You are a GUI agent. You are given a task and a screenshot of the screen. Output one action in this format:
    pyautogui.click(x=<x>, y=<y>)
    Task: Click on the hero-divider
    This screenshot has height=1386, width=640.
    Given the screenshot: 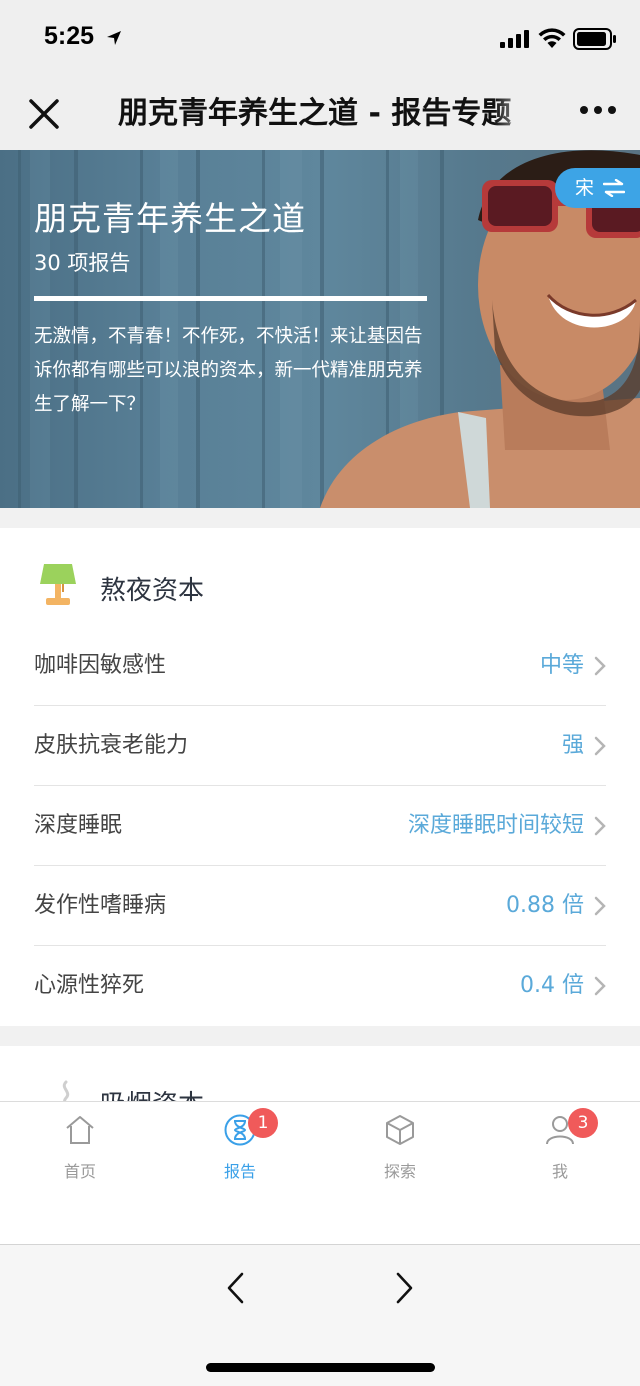 What is the action you would take?
    pyautogui.click(x=230, y=298)
    